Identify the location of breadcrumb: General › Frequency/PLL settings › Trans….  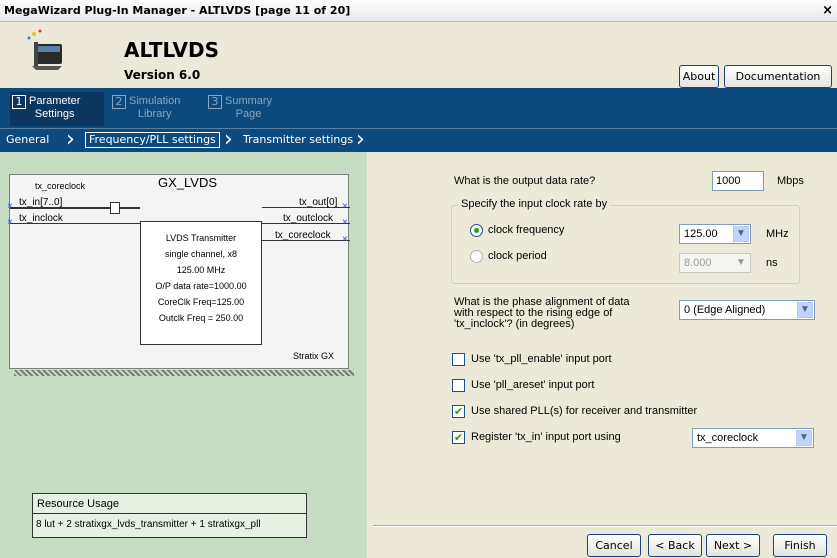
(418, 140).